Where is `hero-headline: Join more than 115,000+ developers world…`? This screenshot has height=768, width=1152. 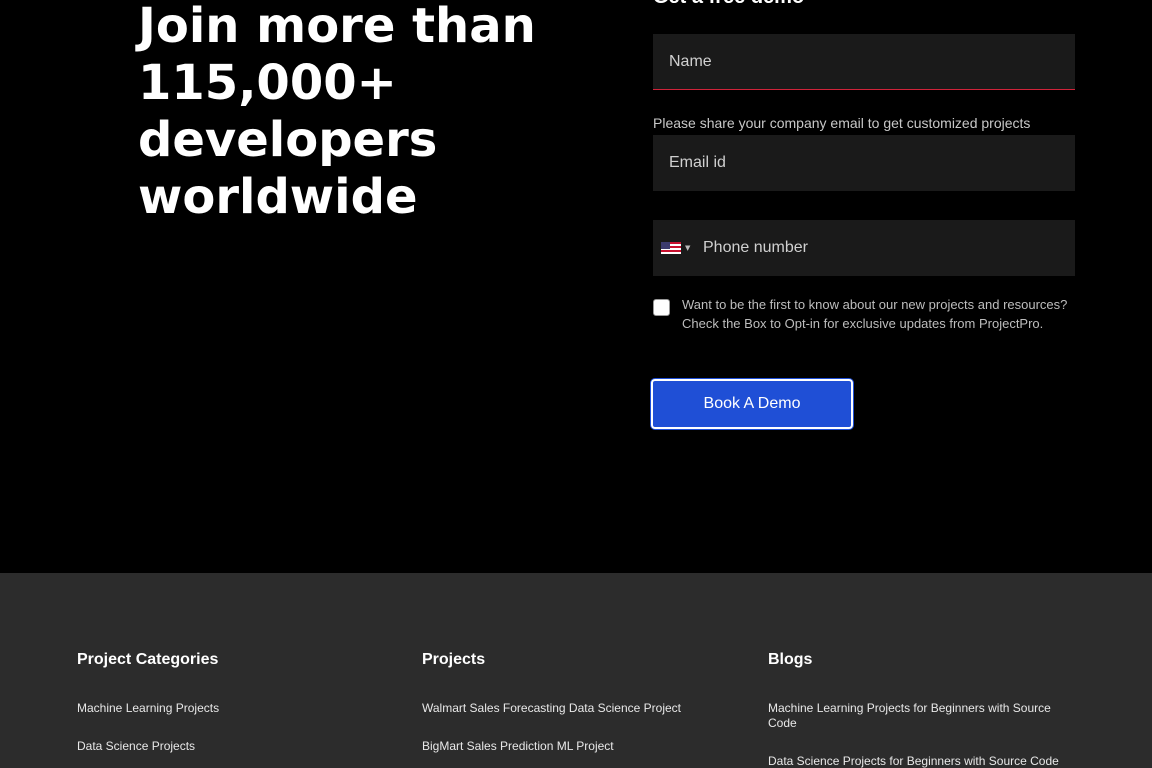
hero-headline: Join more than 115,000+ developers world… is located at coordinates (337, 112).